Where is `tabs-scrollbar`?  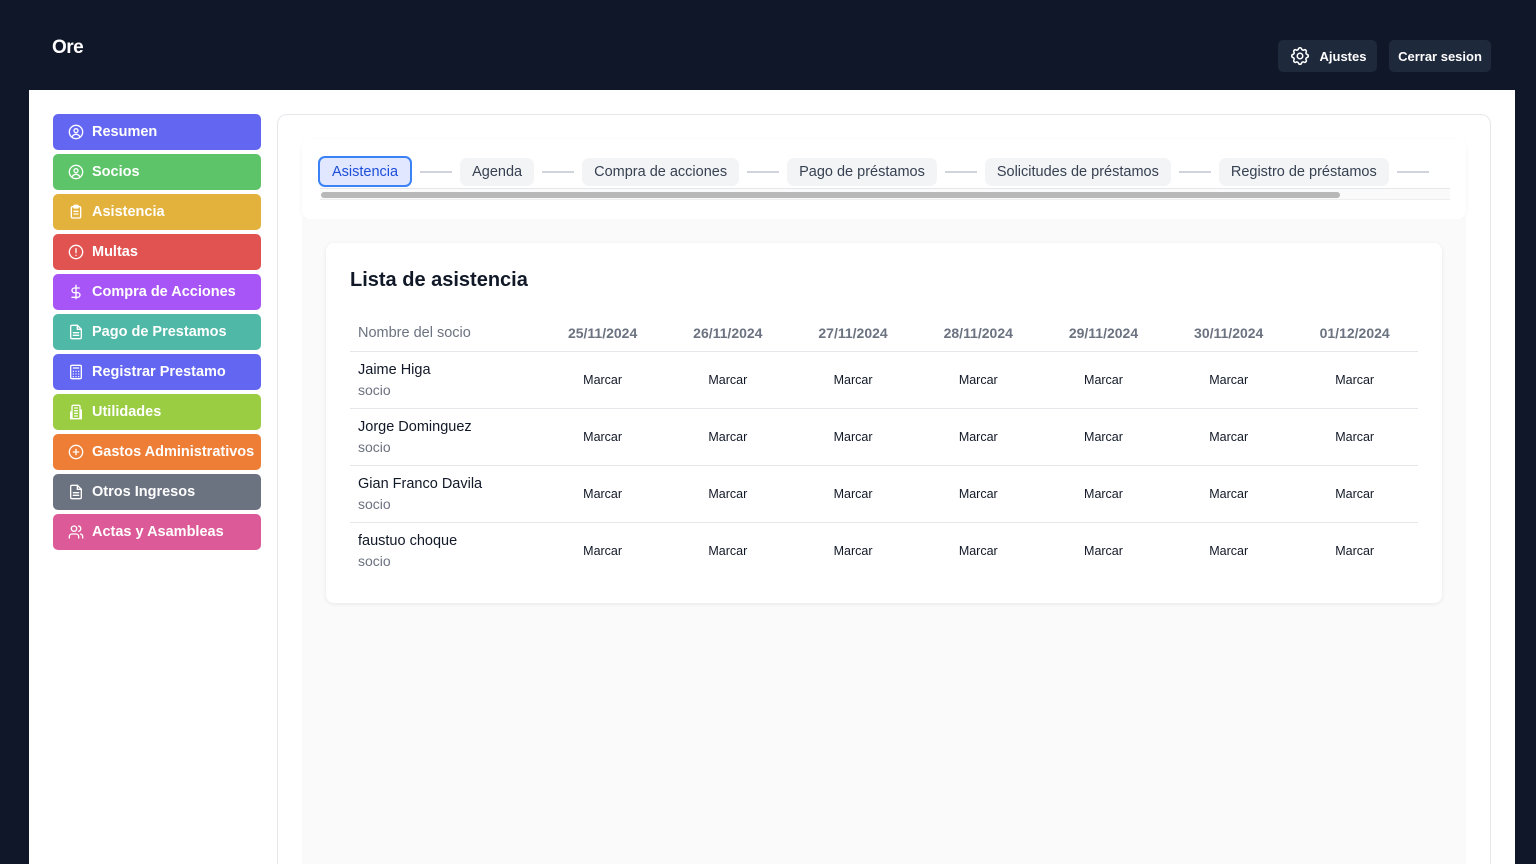 tabs-scrollbar is located at coordinates (885, 194).